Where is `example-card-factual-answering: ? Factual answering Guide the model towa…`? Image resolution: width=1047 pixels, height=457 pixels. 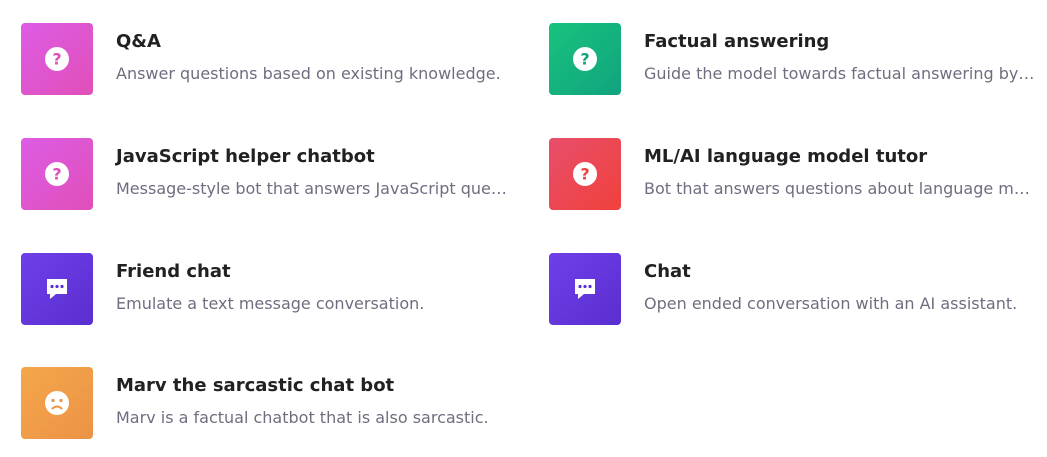 example-card-factual-answering: ? Factual answering Guide the model towa… is located at coordinates (794, 60).